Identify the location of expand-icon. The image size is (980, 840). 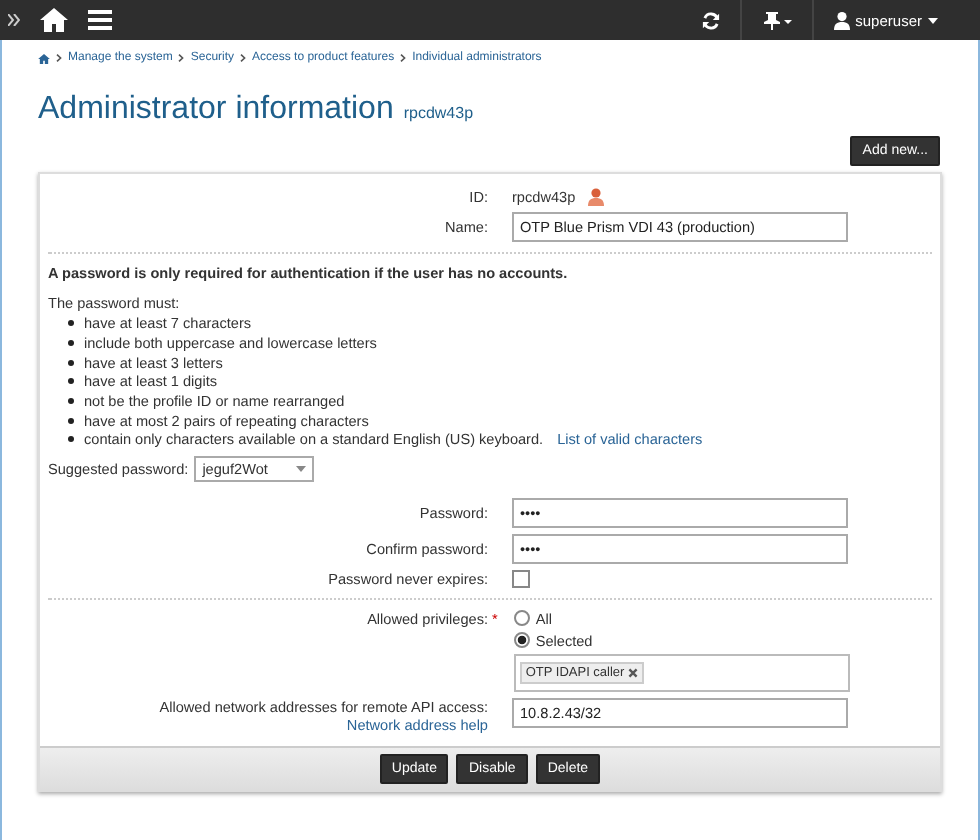
(14, 20).